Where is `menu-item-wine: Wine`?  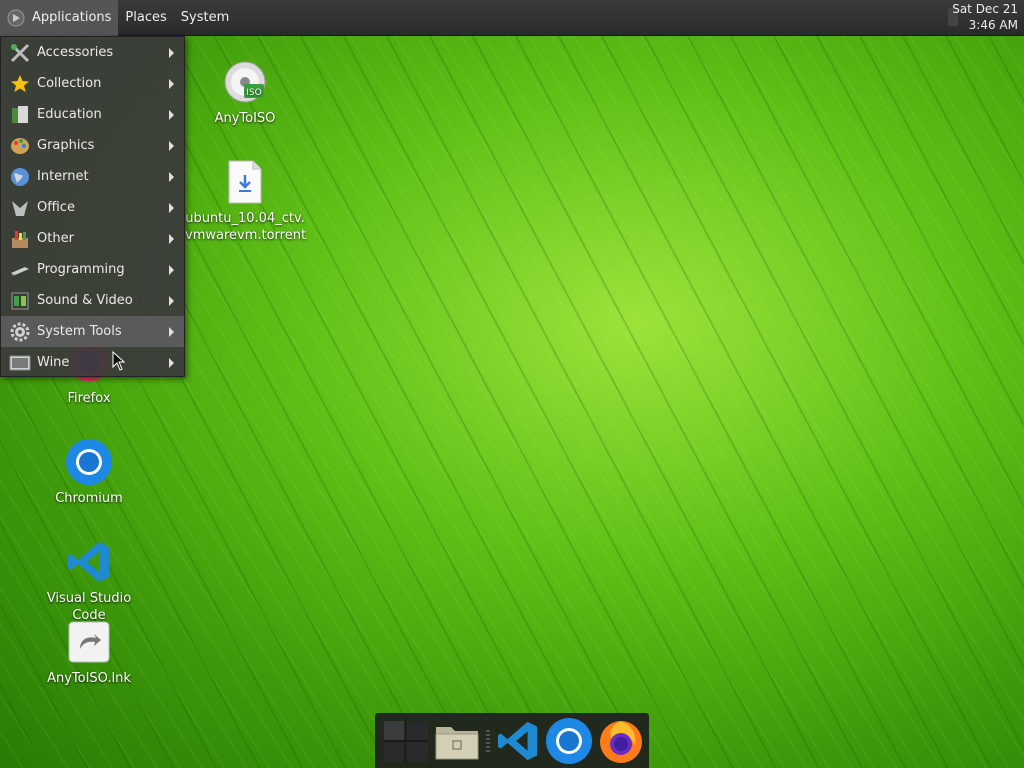
menu-item-wine: Wine is located at coordinates (92, 362).